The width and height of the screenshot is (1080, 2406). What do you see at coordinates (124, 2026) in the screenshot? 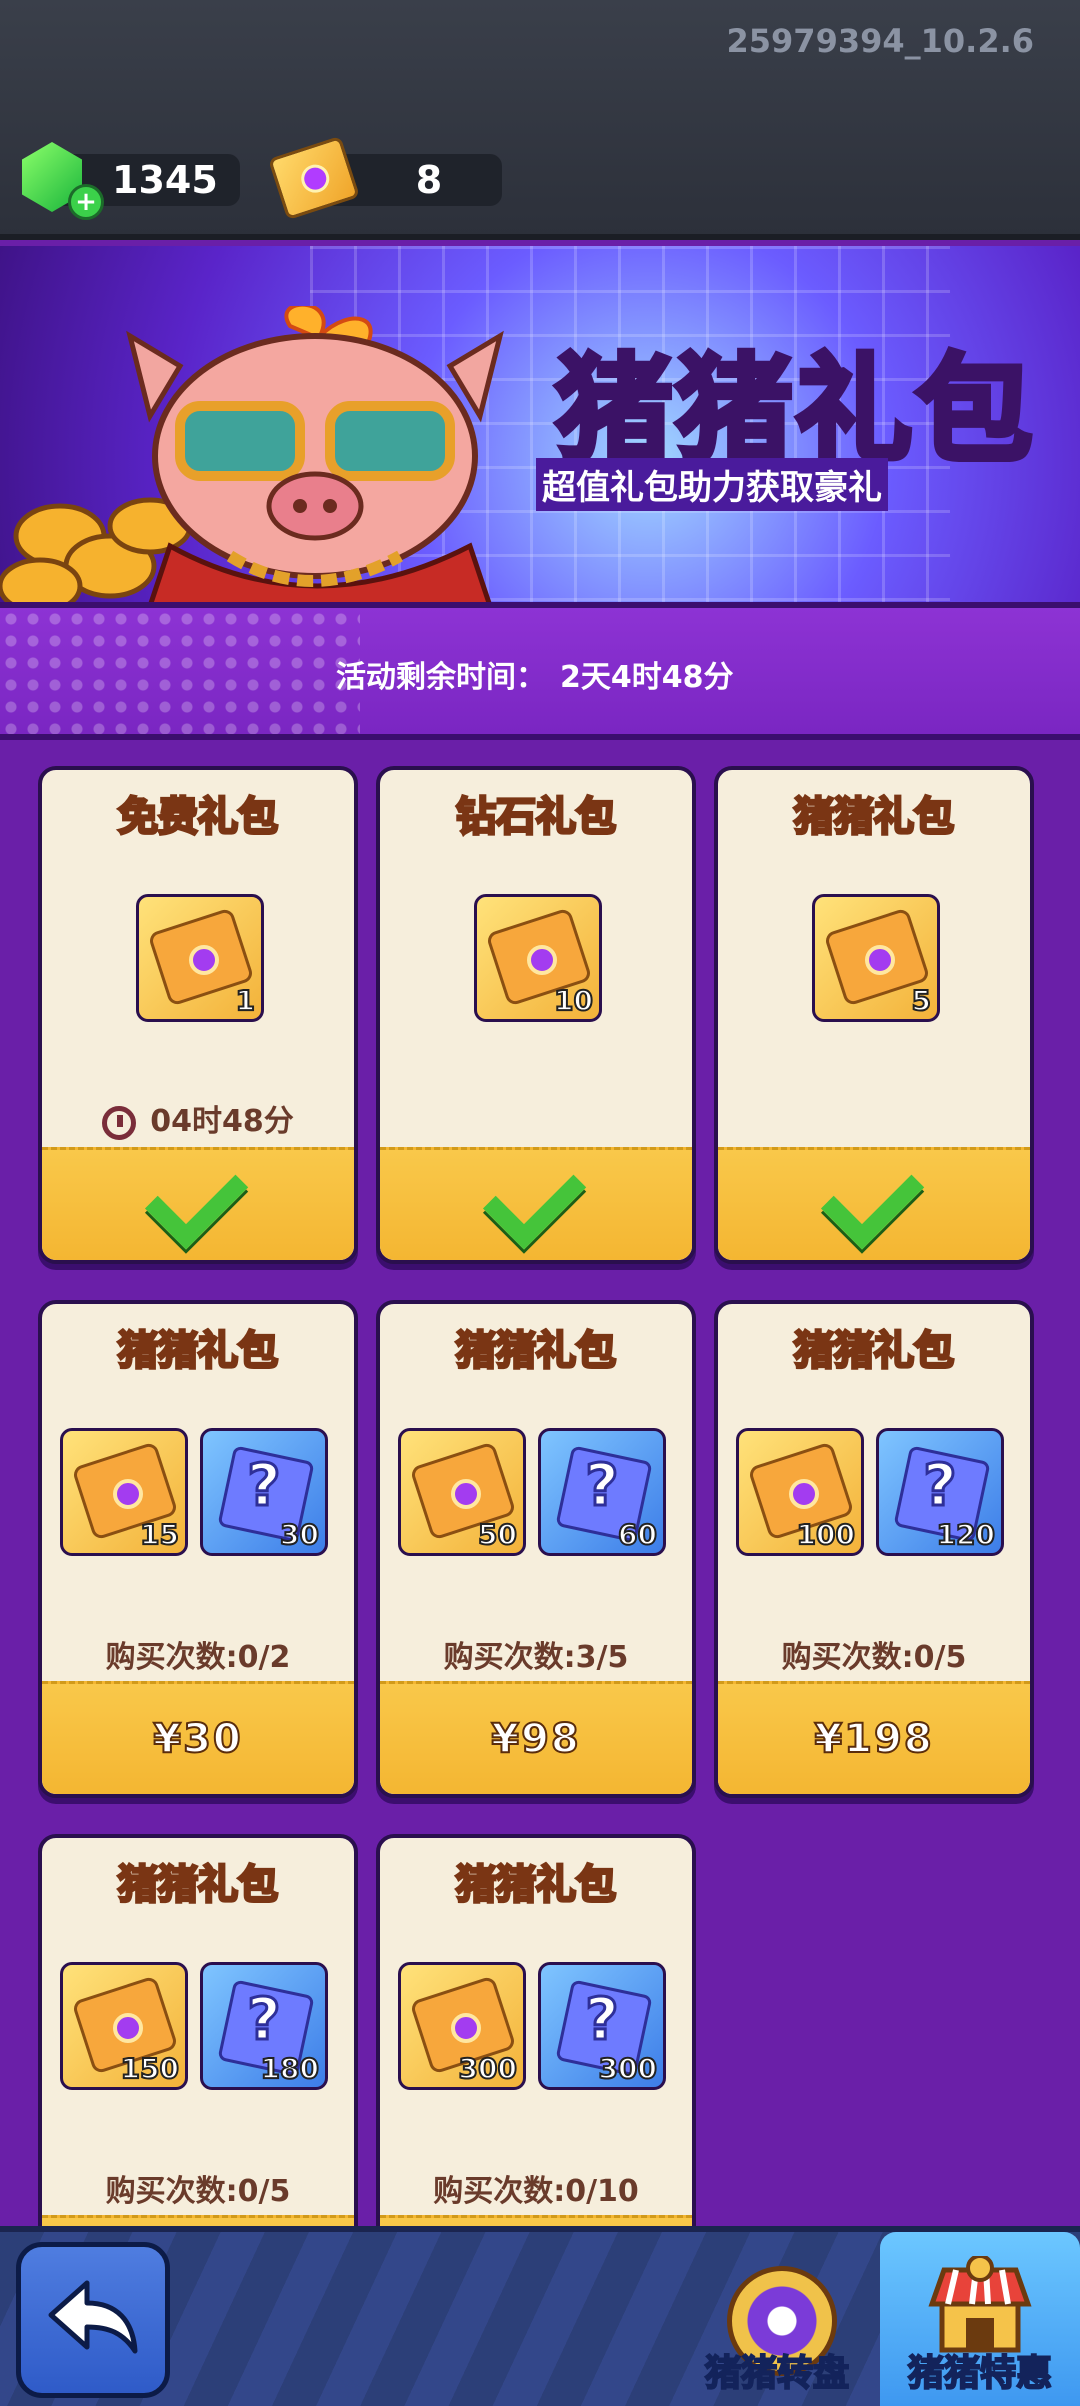
I see `ticket-item: 150` at bounding box center [124, 2026].